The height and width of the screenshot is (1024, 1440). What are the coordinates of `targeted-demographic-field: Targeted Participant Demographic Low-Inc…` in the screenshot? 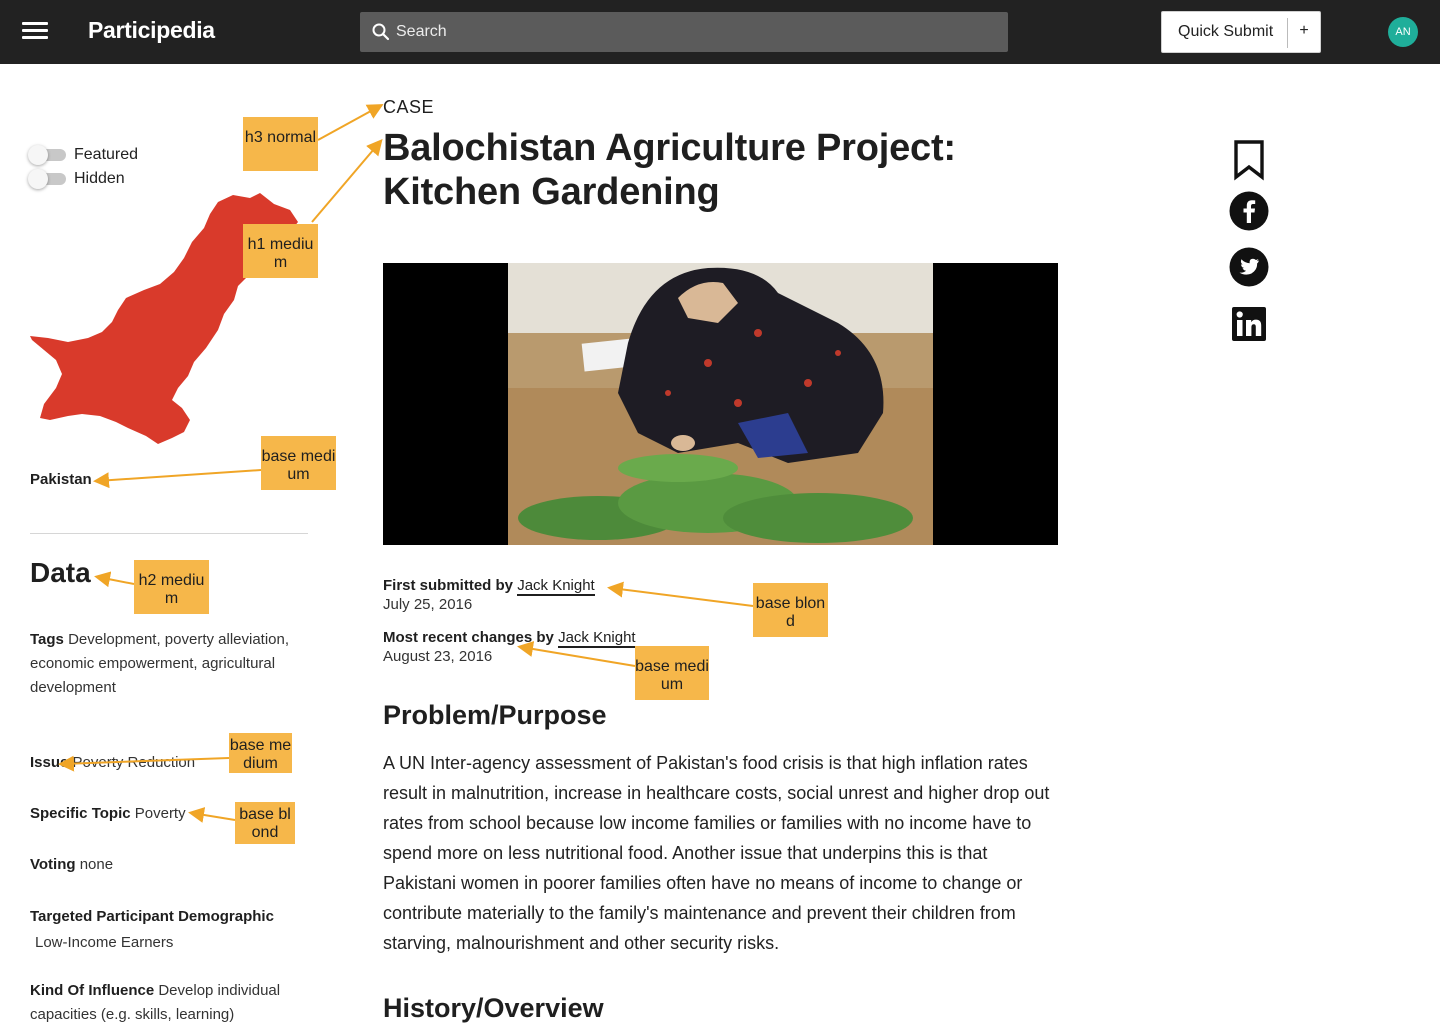 It's located at (165, 930).